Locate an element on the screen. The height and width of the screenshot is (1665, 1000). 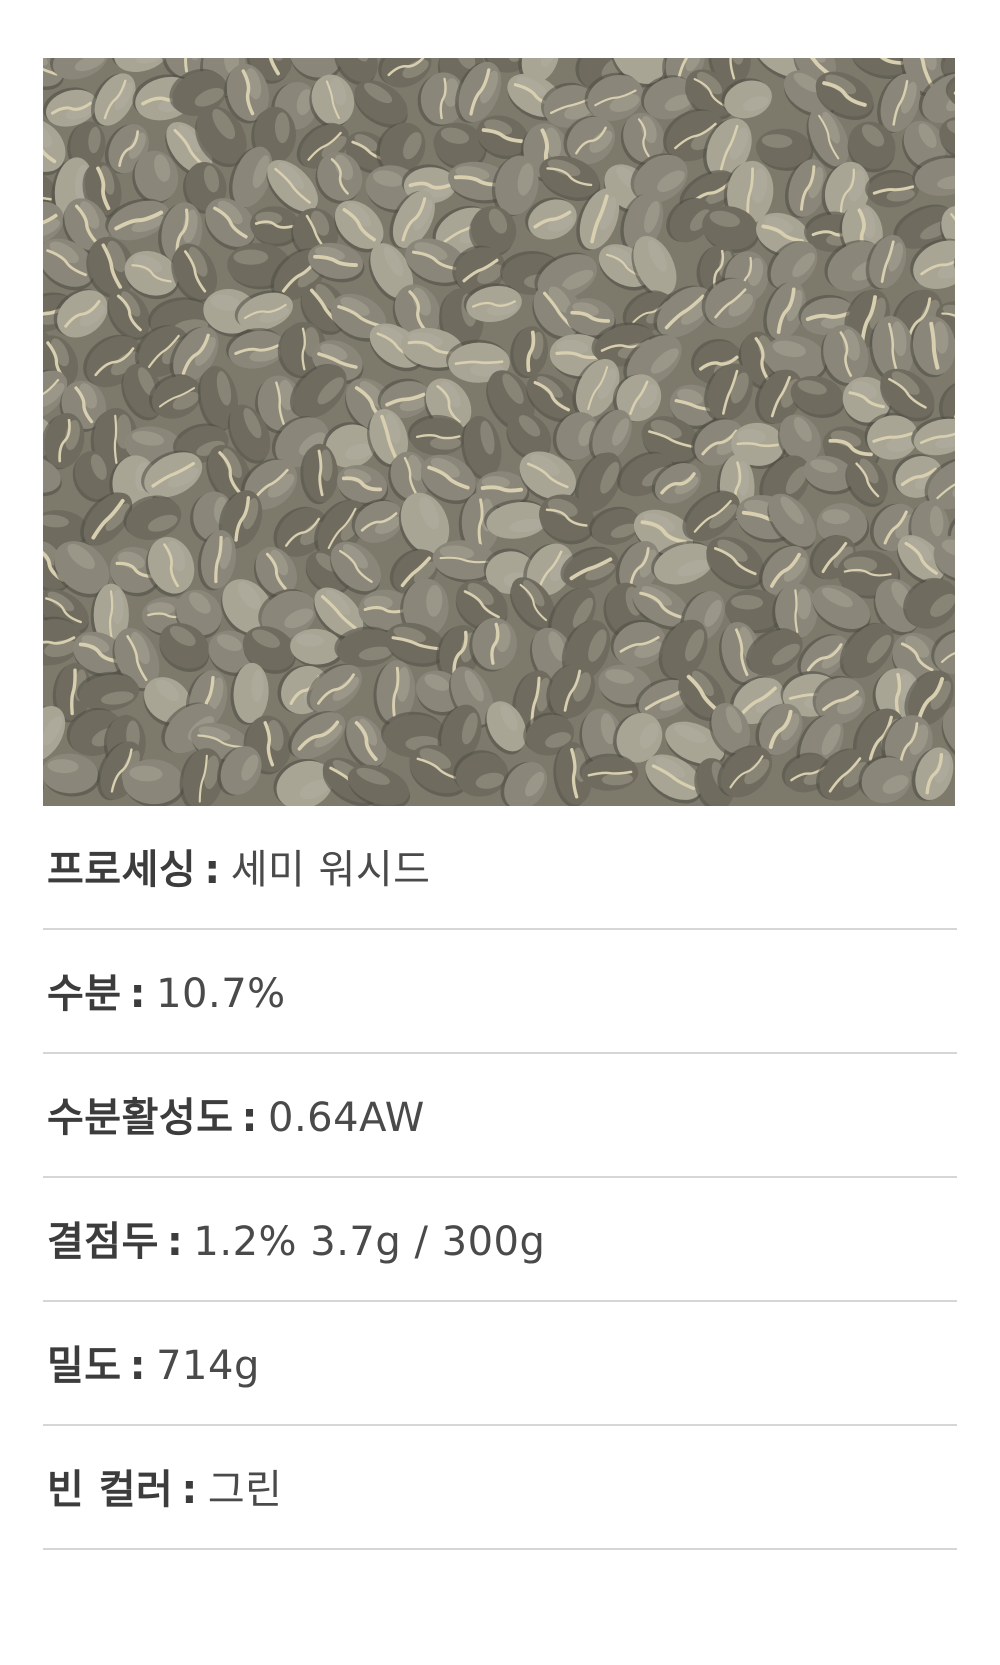
spec-label: 수분 is located at coordinates (84, 994).